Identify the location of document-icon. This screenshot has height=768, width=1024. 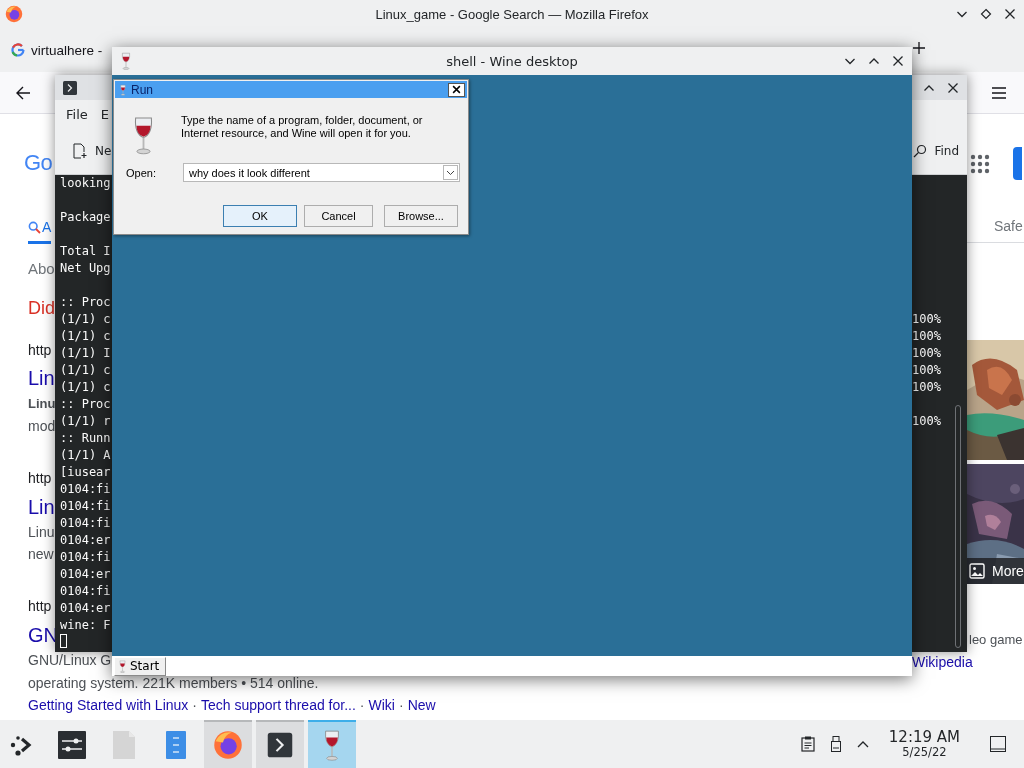
(176, 745).